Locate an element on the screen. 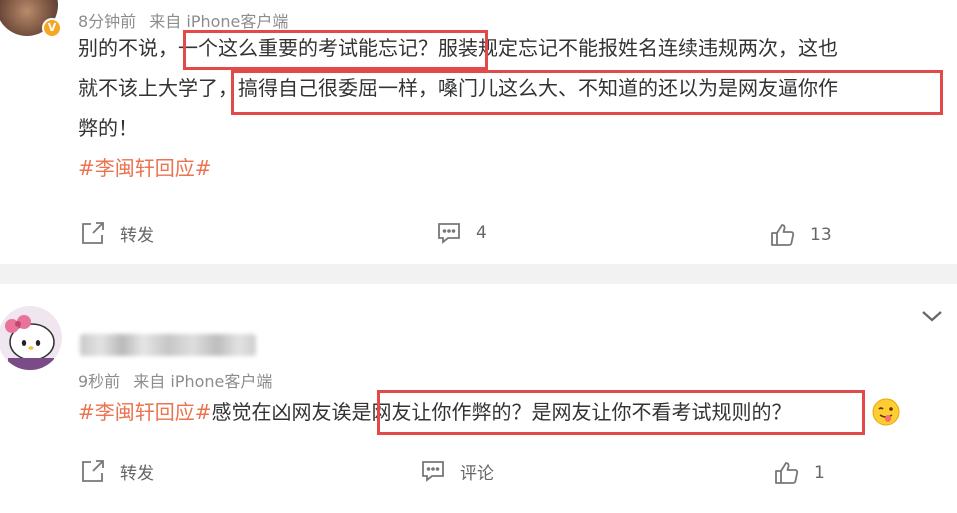 The height and width of the screenshot is (513, 957). like-button: 13 is located at coordinates (801, 235).